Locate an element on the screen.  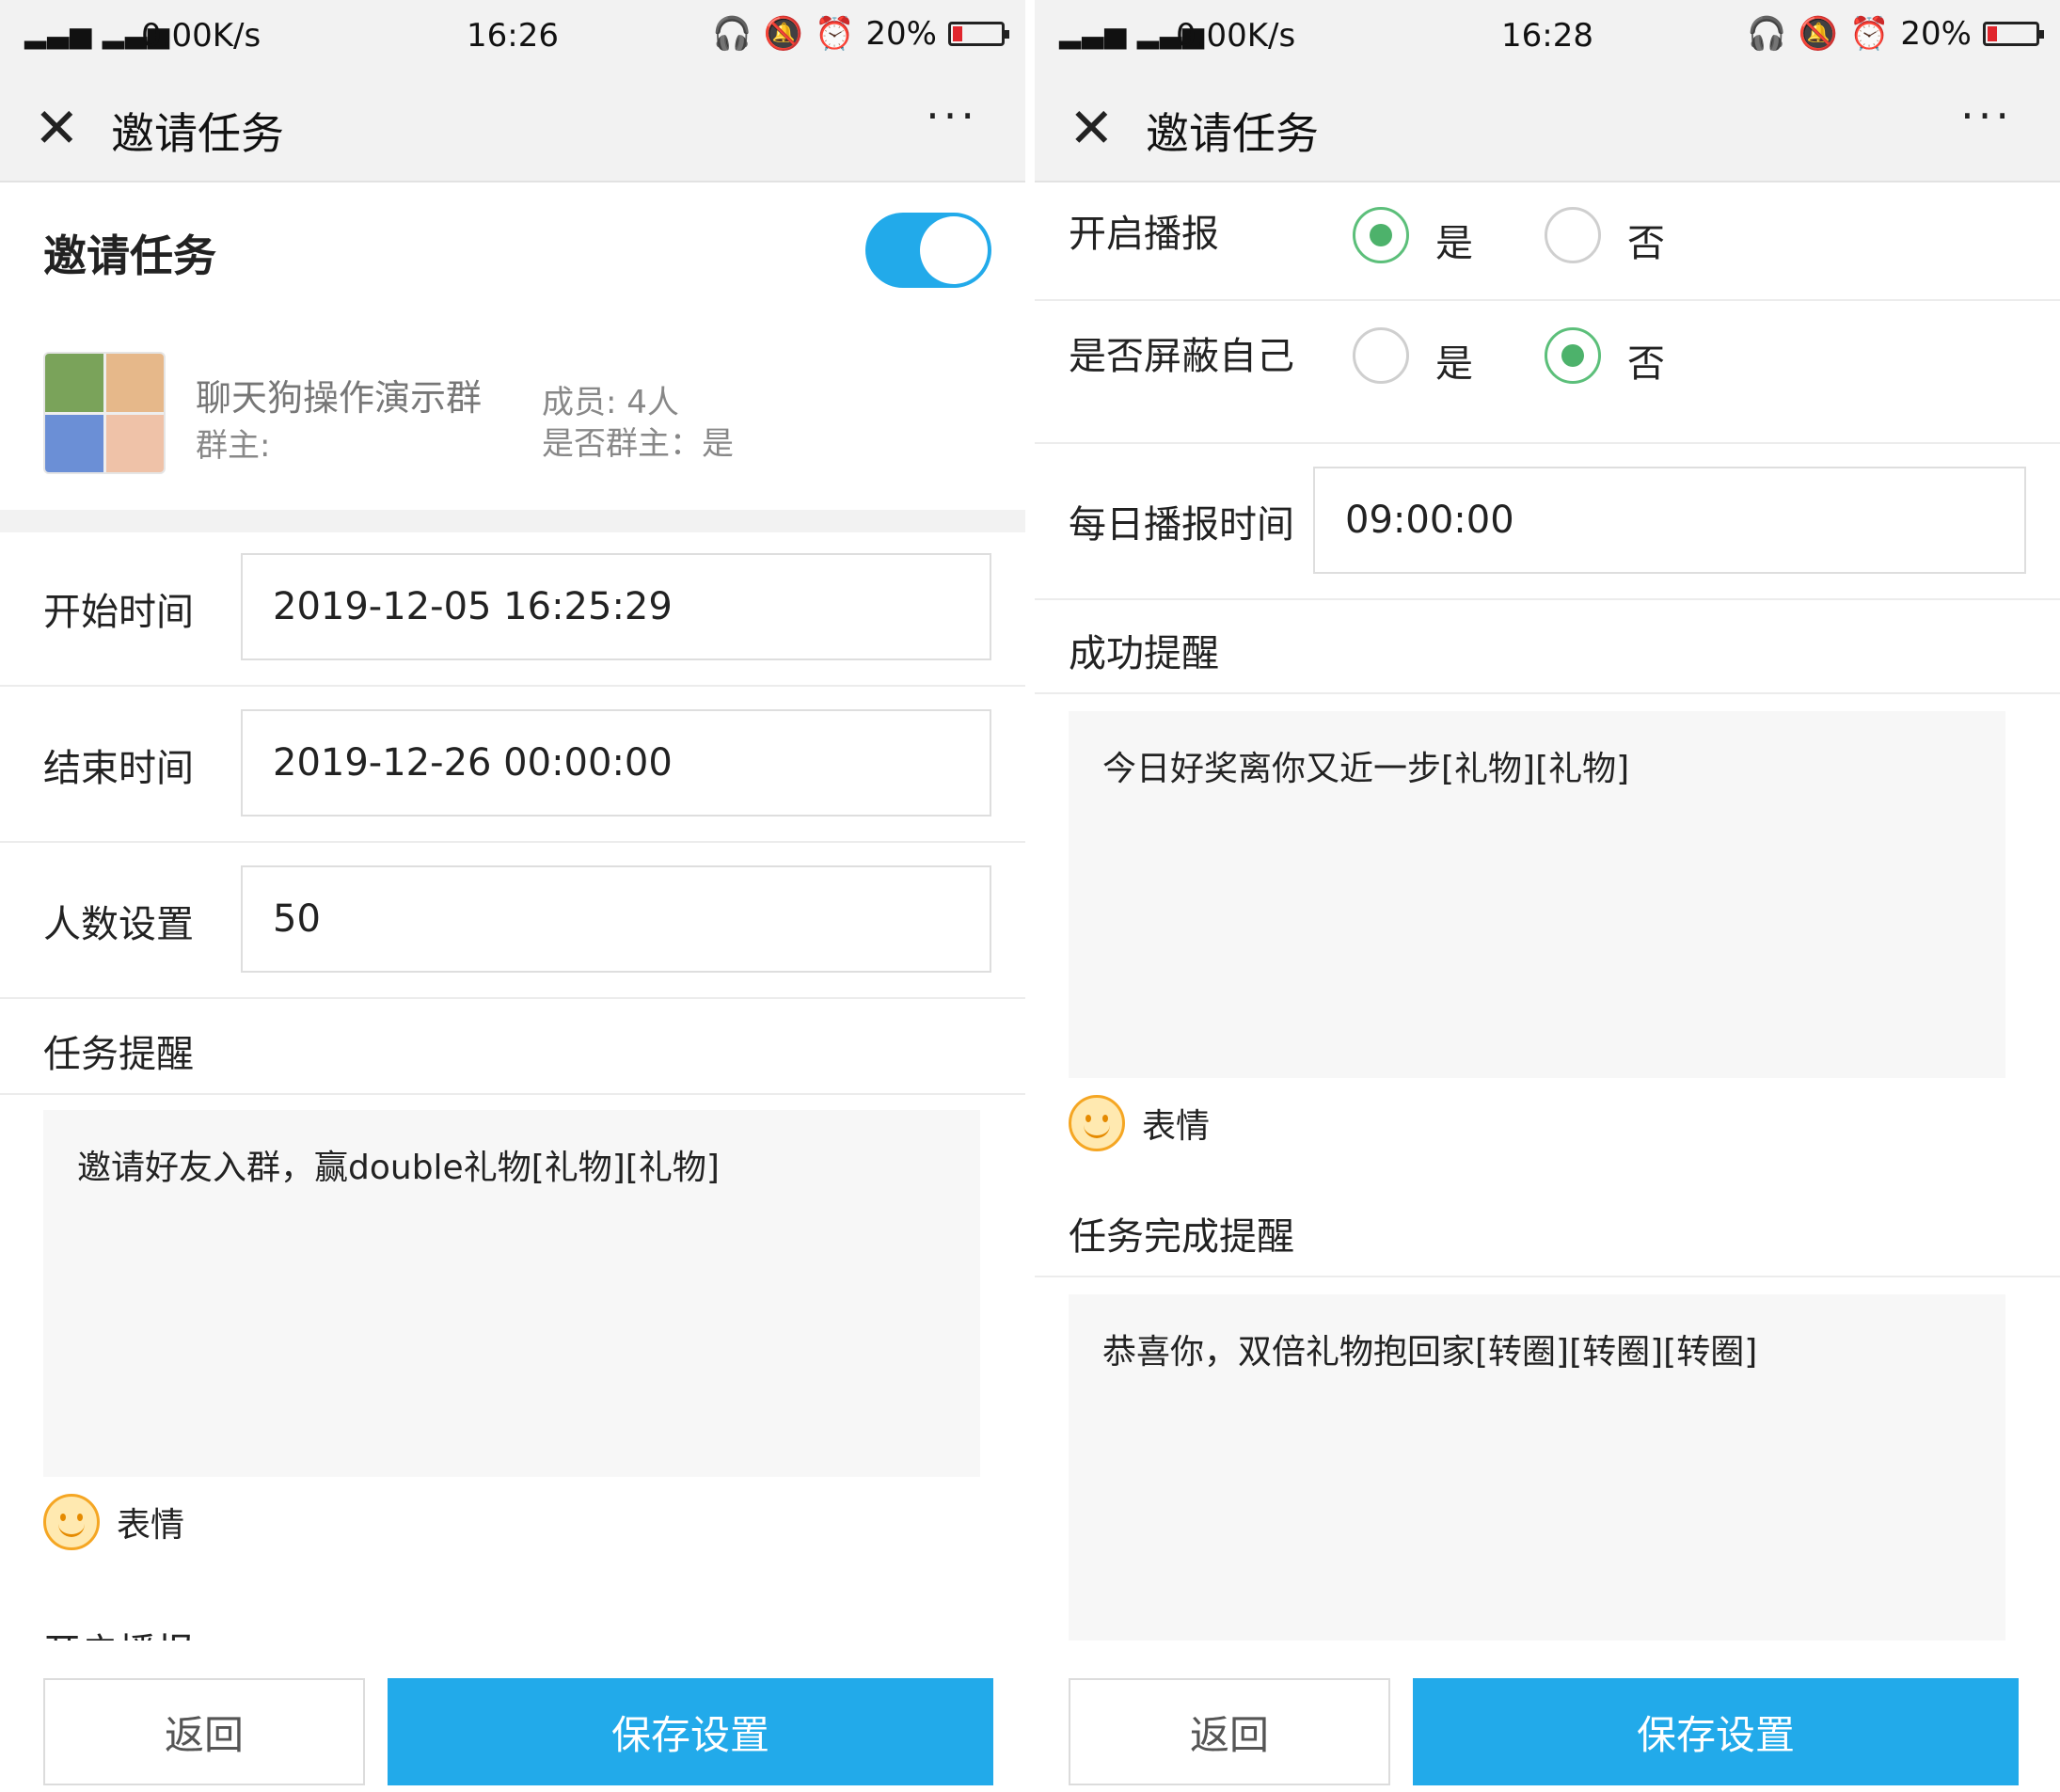
broadcast-no-label: 否 is located at coordinates (1646, 244).